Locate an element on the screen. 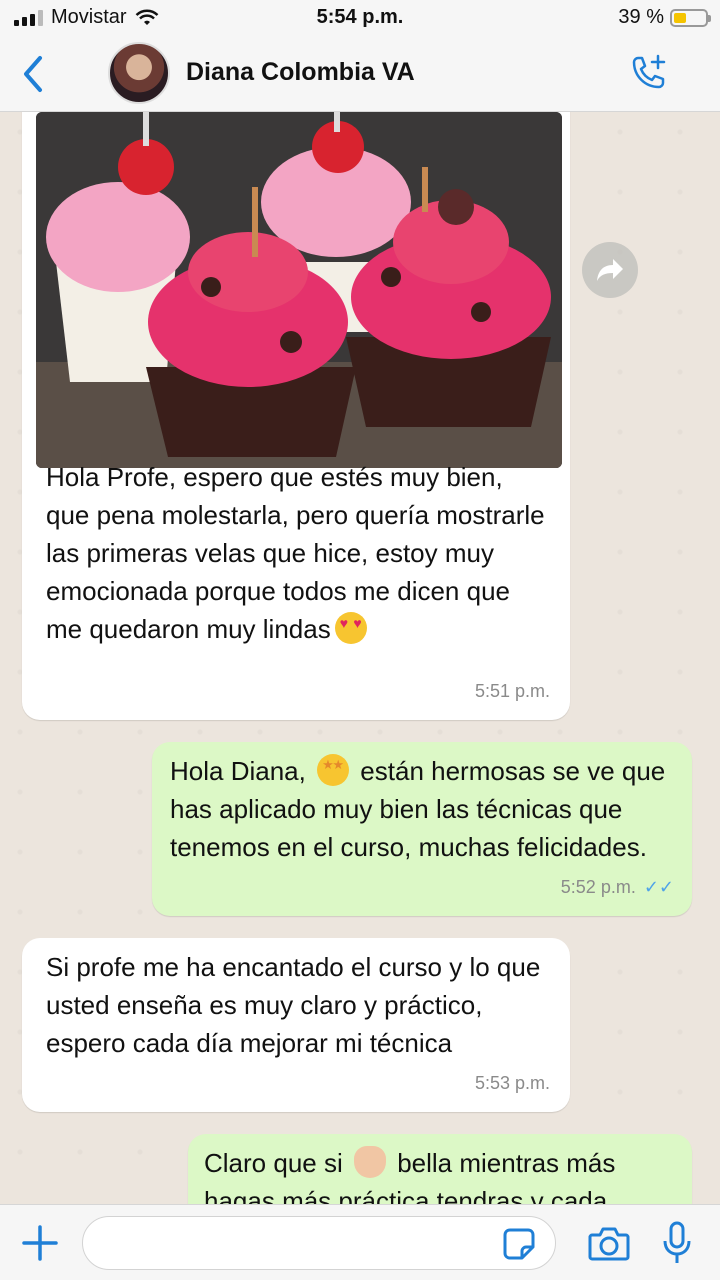 This screenshot has height=1280, width=720. clapping-hands-emoji-icon is located at coordinates (369, 1162).